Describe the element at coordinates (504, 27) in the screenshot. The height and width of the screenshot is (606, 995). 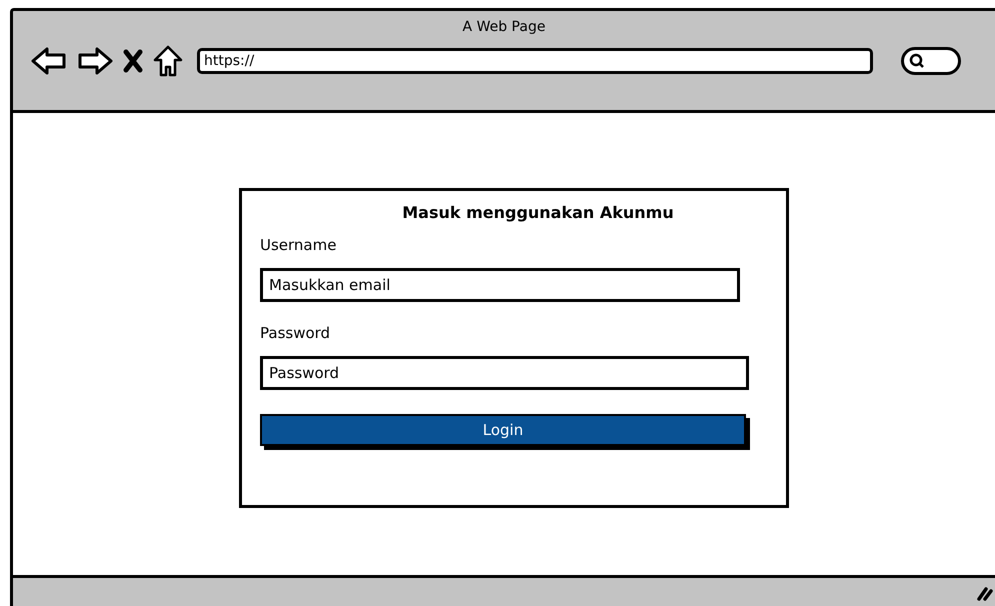
I see `window-title: A Web Page` at that location.